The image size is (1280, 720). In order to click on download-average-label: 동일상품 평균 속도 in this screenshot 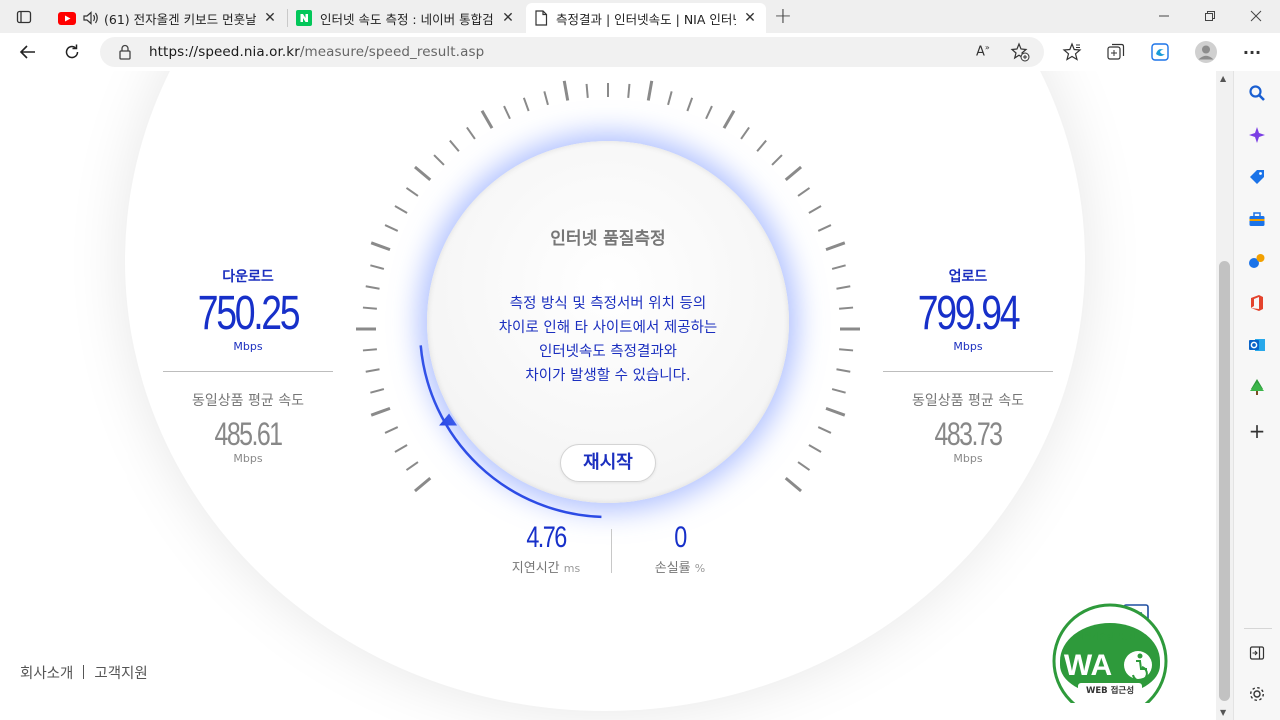, I will do `click(248, 401)`.